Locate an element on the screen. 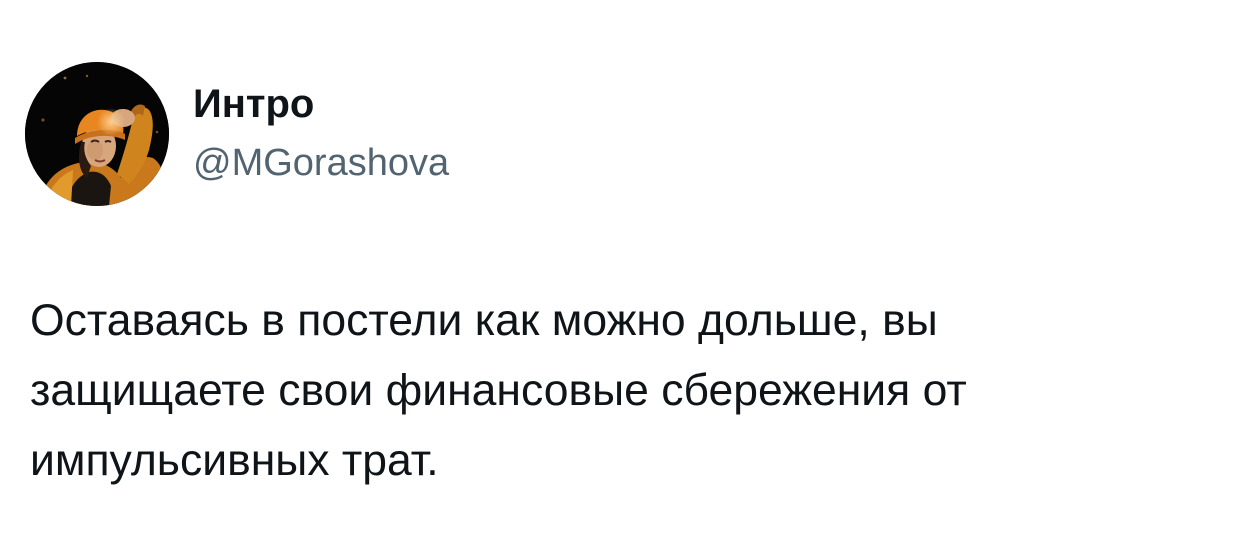  avatar-photo-icon is located at coordinates (97, 134).